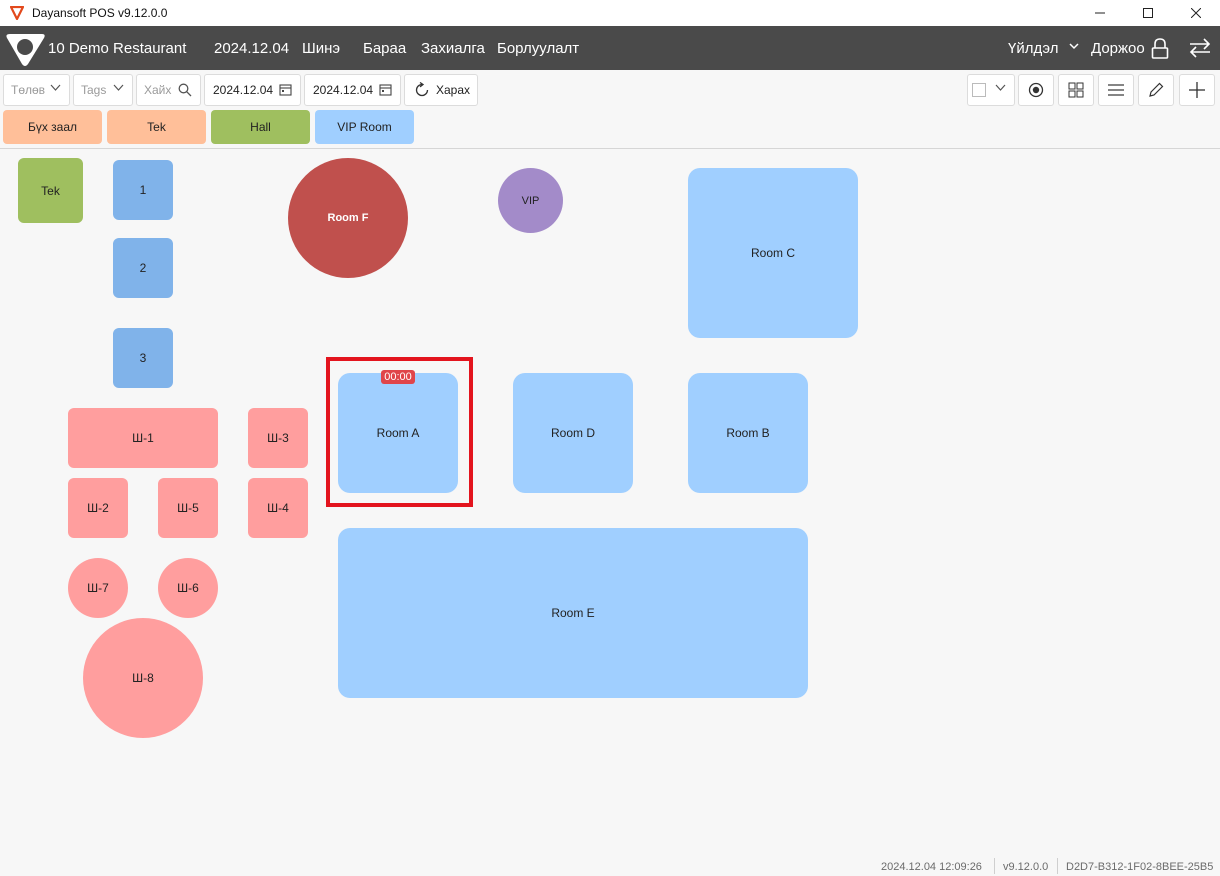 The image size is (1220, 876). I want to click on nav-products: Бараа, so click(384, 48).